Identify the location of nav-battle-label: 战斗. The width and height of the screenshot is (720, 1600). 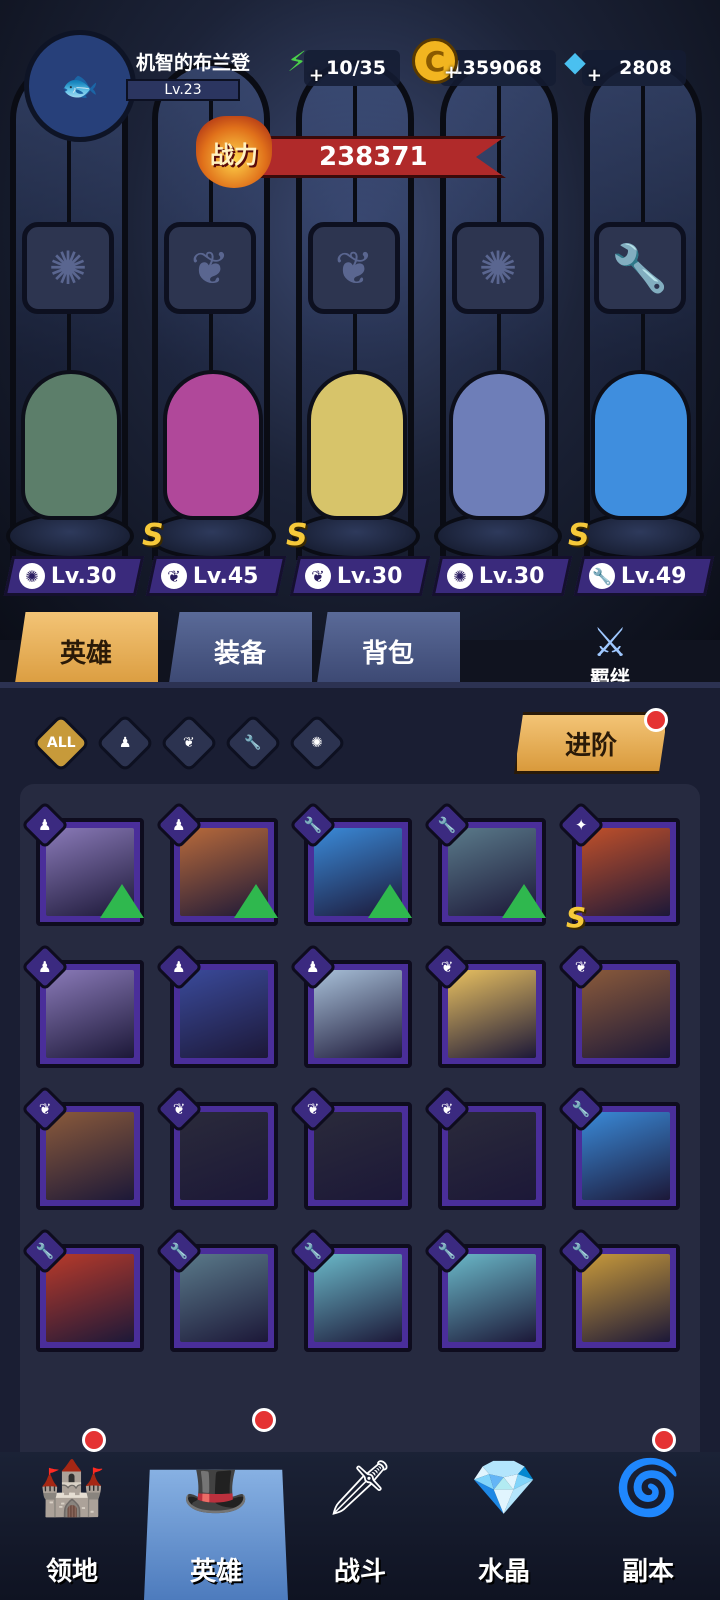
(359, 1572).